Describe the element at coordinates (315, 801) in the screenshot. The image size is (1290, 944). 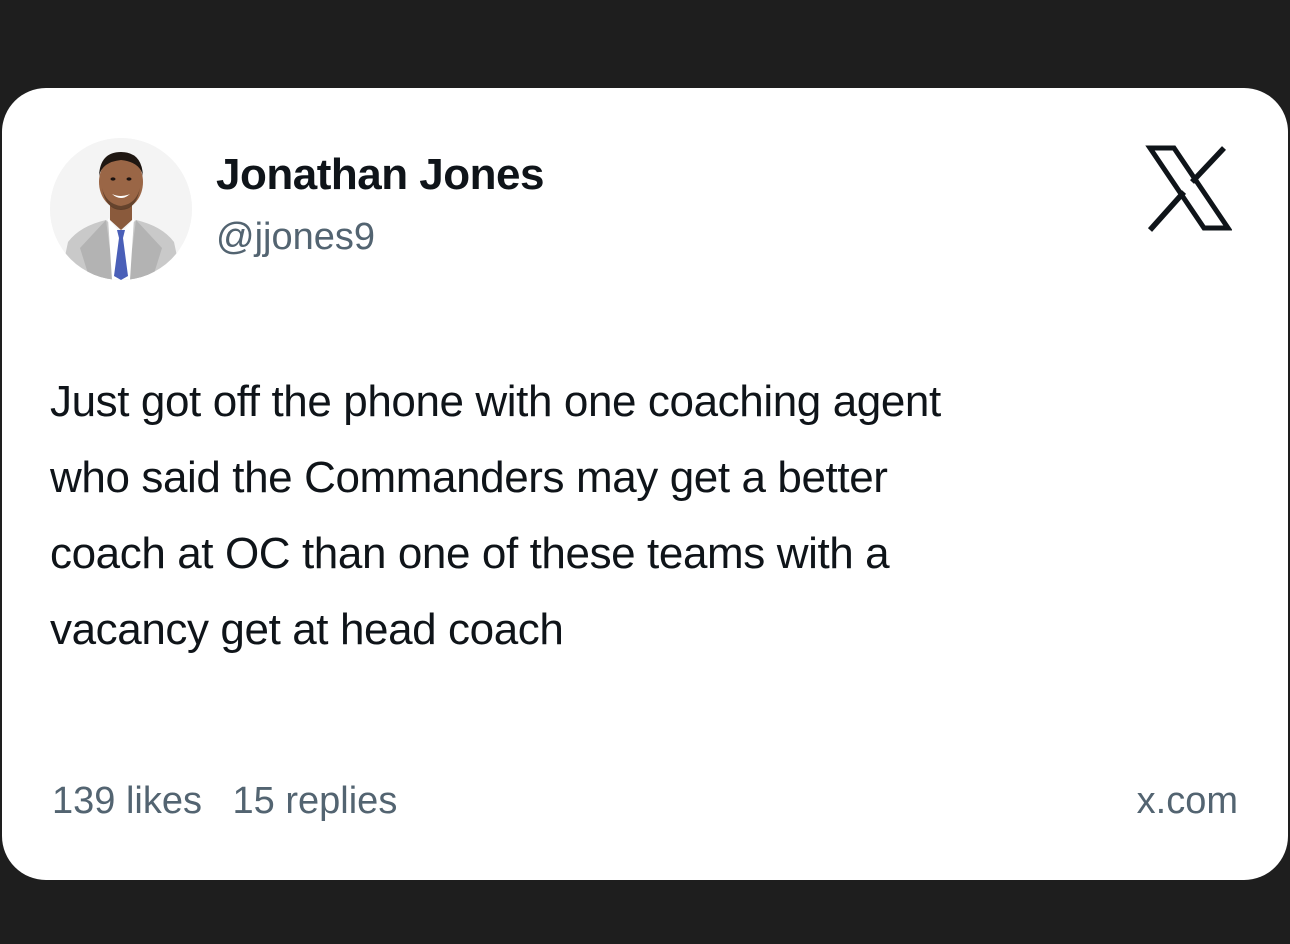
I see `replies-count: 15 replies` at that location.